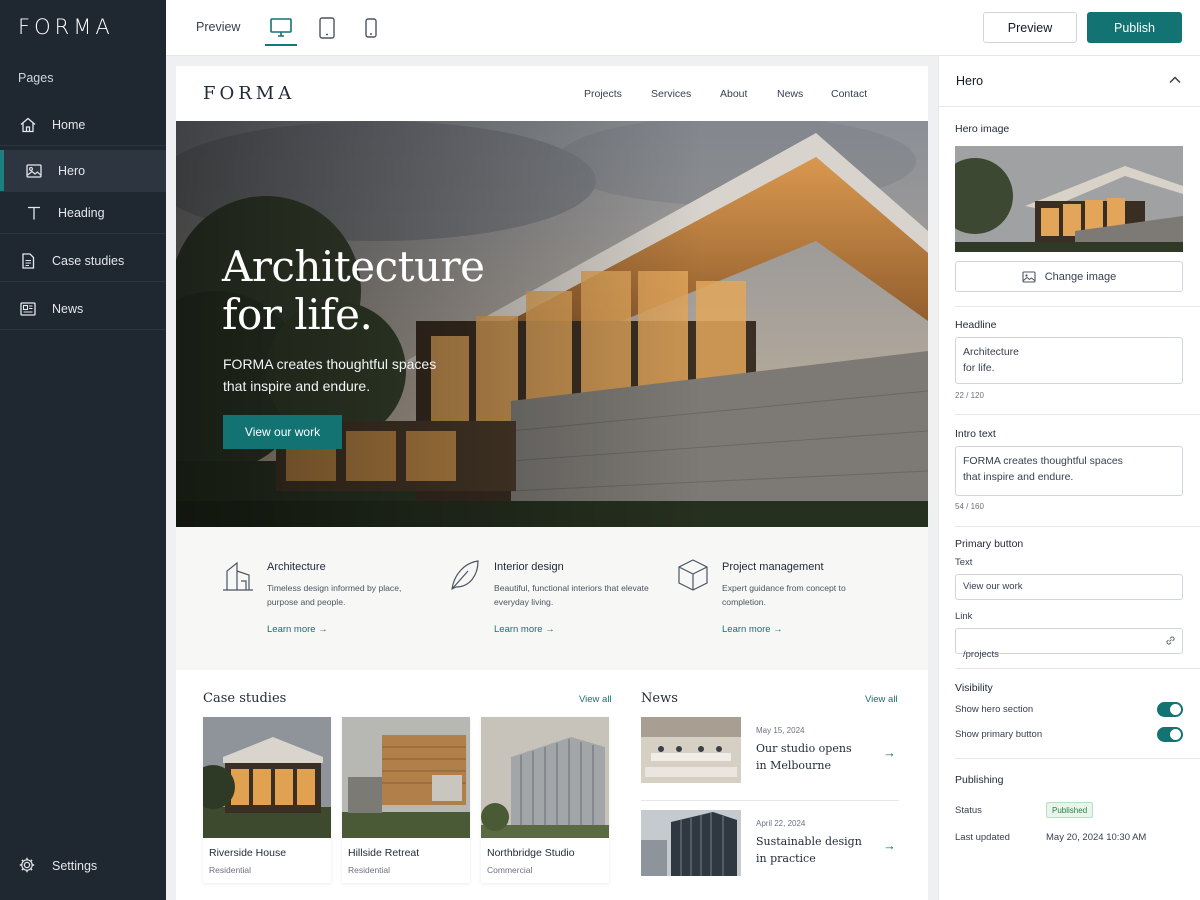  I want to click on case-studies-view-all-link: View all, so click(595, 699).